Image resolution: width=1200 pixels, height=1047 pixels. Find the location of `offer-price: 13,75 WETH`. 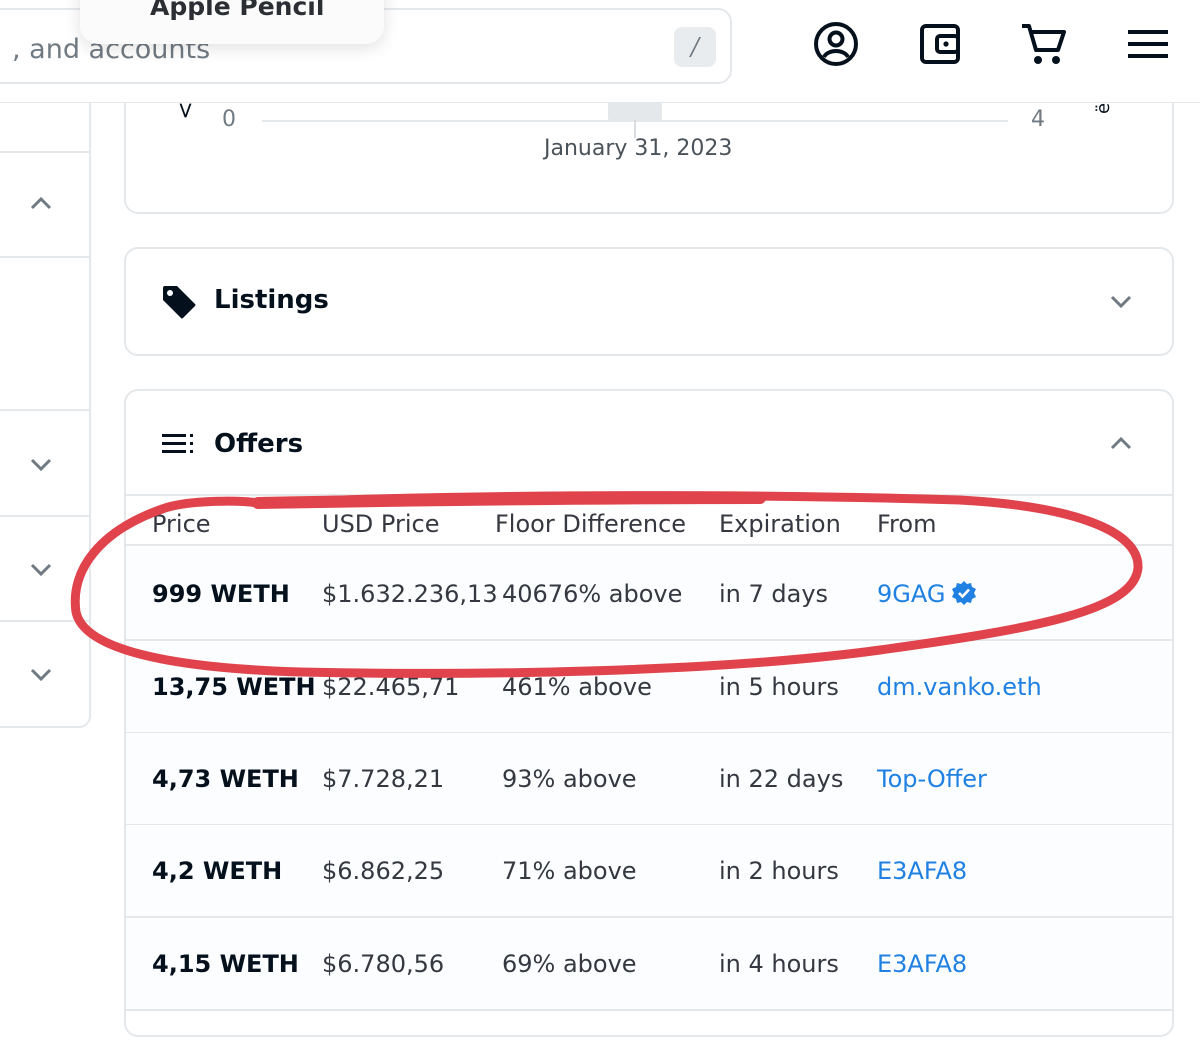

offer-price: 13,75 WETH is located at coordinates (234, 687).